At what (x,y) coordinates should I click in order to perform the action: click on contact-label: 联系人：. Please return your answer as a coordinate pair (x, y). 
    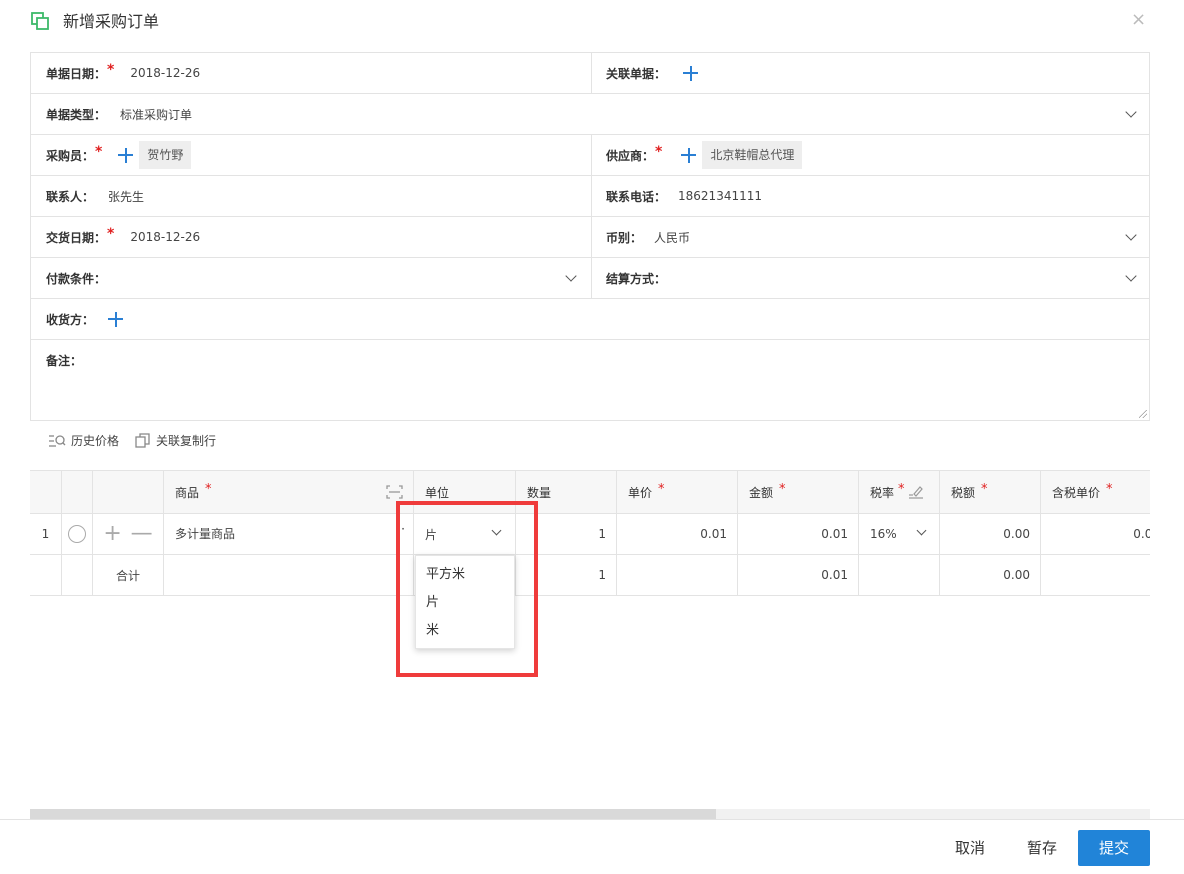
    Looking at the image, I should click on (70, 196).